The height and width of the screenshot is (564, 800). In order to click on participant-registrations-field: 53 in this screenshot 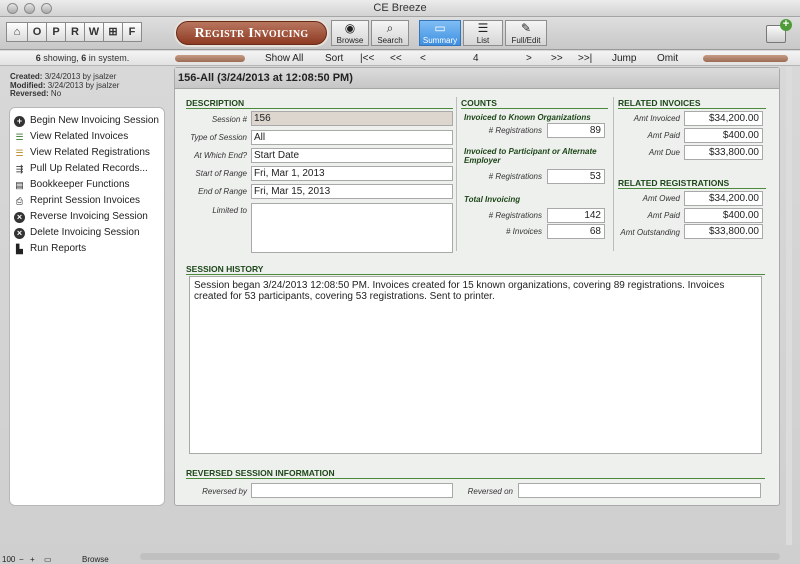, I will do `click(576, 176)`.